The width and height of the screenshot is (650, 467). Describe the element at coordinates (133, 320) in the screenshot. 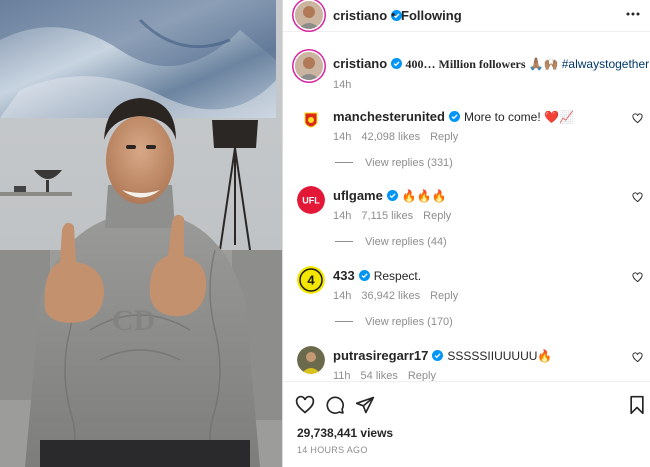

I see `svg-text: CD` at that location.